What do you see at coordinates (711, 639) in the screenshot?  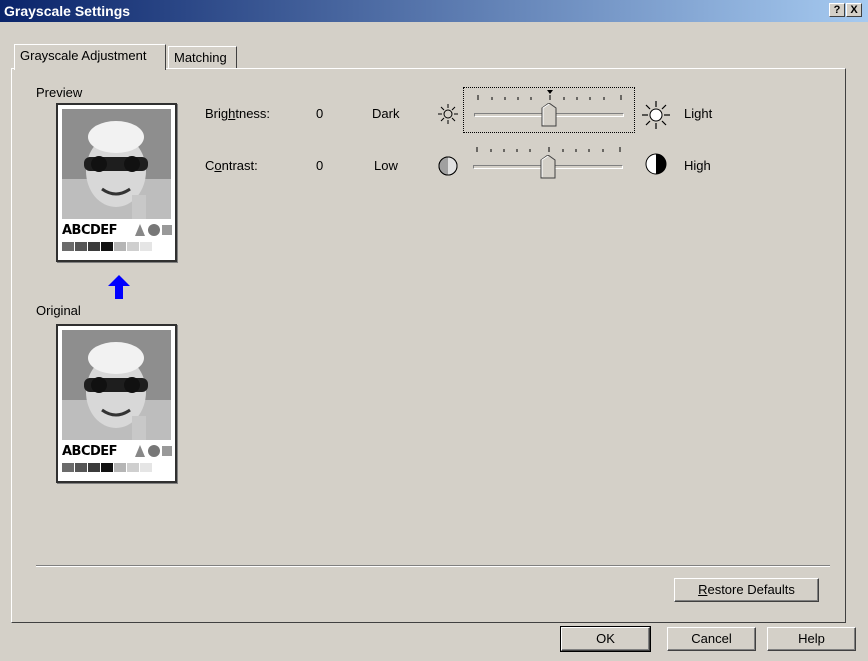 I see `cancel-button: Cancel` at bounding box center [711, 639].